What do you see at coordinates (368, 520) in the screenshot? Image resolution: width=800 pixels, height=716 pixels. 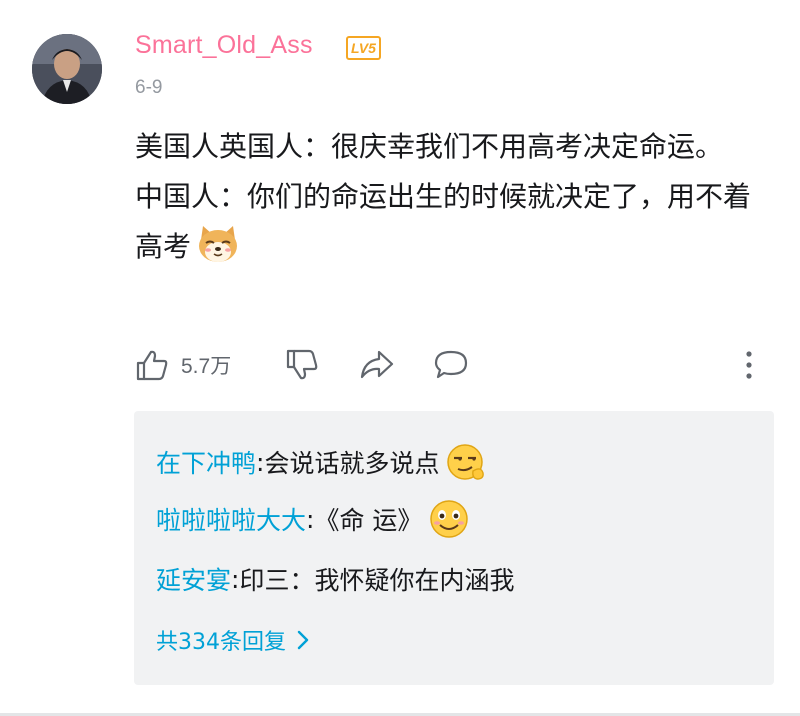 I see `reply-text: 《命 运》` at bounding box center [368, 520].